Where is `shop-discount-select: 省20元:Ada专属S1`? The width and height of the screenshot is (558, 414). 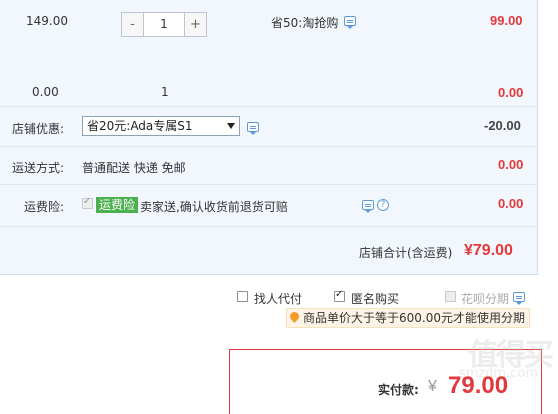 shop-discount-select: 省20元:Ada专属S1 is located at coordinates (161, 126).